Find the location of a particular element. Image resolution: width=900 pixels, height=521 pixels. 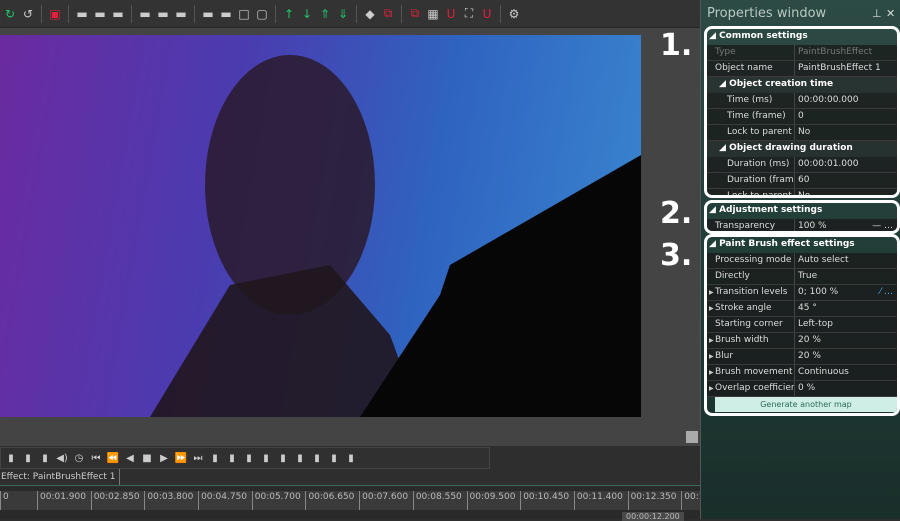

go-end-icon: ⏭ is located at coordinates (198, 458).